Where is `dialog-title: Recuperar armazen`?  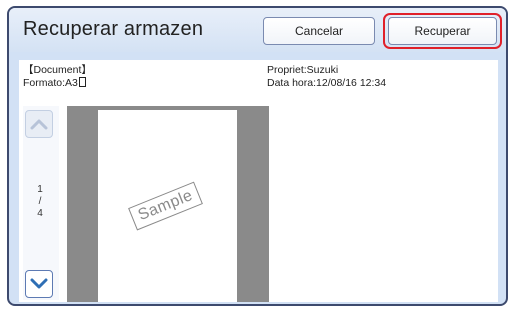
dialog-title: Recuperar armazen is located at coordinates (113, 29).